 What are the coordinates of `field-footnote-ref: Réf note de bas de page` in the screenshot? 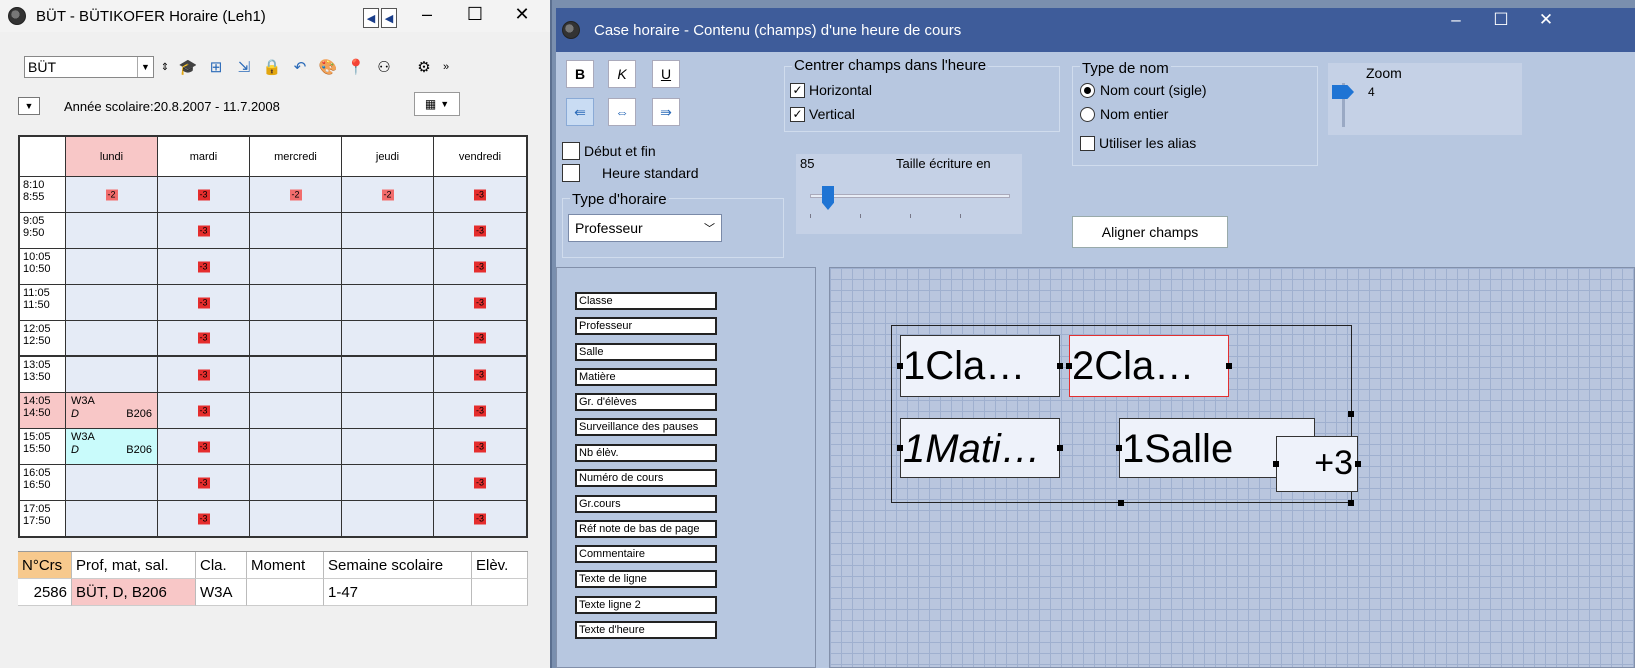 It's located at (646, 529).